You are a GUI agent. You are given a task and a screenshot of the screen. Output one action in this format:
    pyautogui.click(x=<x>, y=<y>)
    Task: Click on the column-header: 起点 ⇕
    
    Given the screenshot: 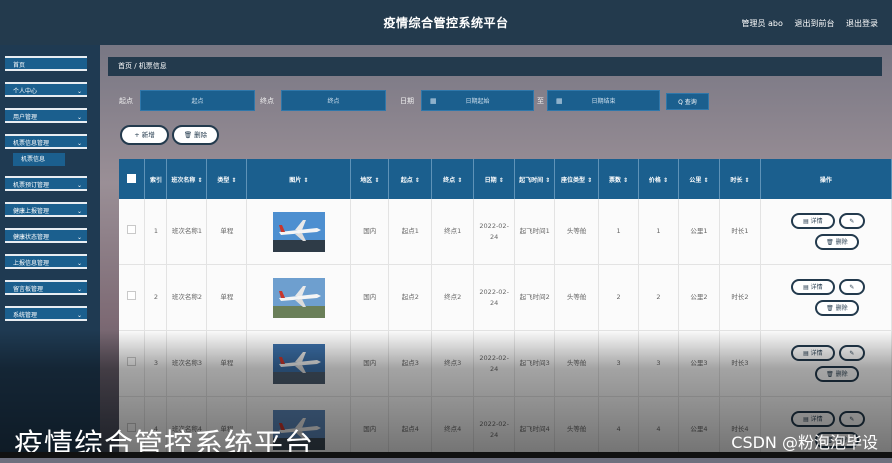 What is the action you would take?
    pyautogui.click(x=410, y=179)
    